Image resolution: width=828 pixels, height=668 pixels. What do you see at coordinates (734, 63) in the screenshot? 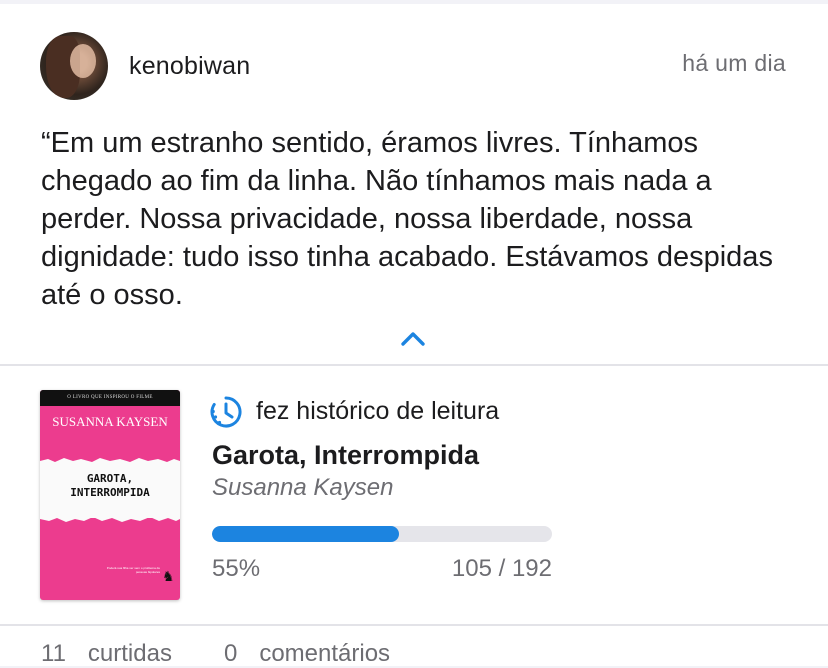
I see `post-time: há um dia` at bounding box center [734, 63].